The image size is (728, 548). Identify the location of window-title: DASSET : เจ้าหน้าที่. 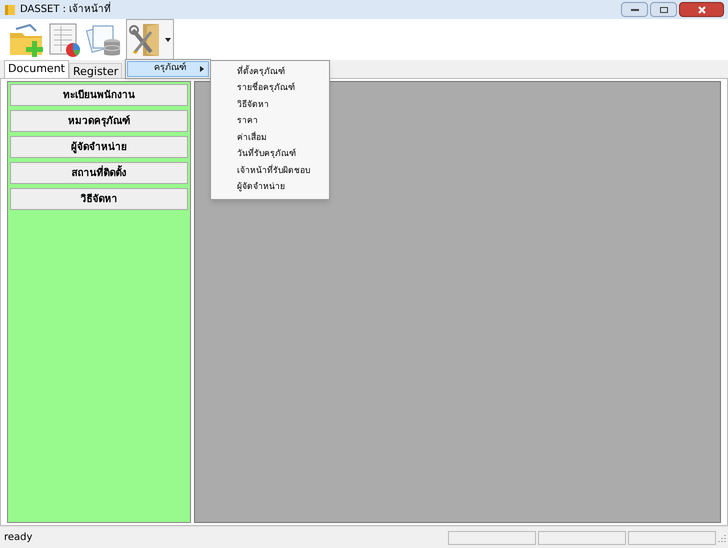
(66, 9).